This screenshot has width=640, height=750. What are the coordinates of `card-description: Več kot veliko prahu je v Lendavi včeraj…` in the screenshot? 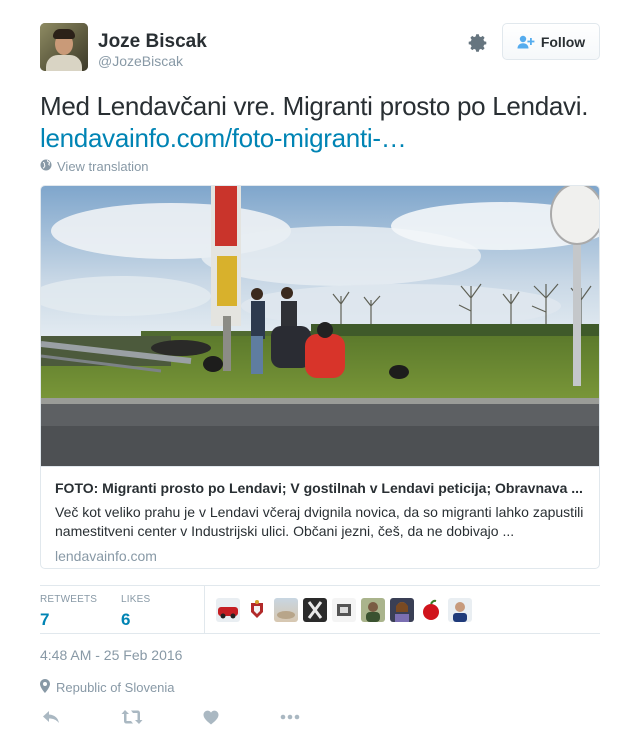 It's located at (319, 521).